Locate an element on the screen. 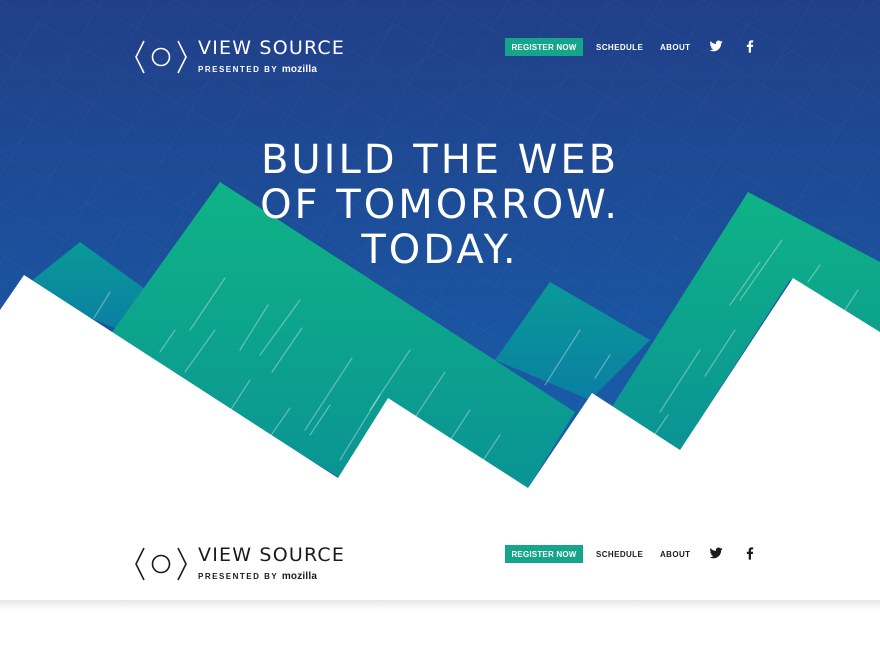  nav-schedule-link-sticky: SCHEDULE is located at coordinates (619, 554).